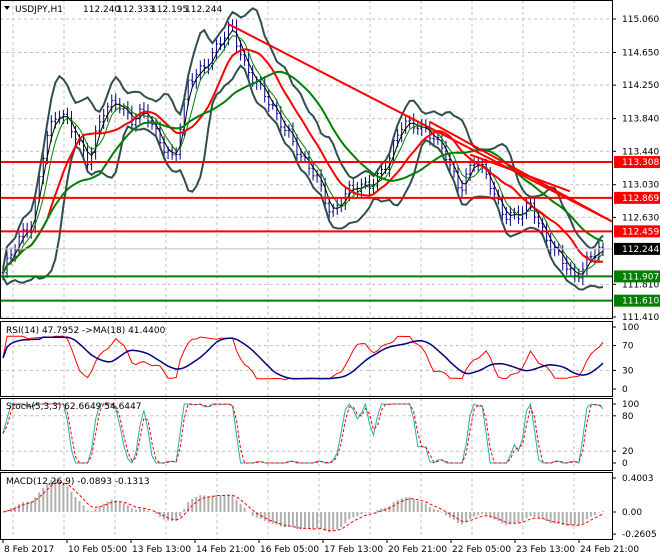 The image size is (660, 560). Describe the element at coordinates (640, 152) in the screenshot. I see `price-tick-label: 113.440` at that location.